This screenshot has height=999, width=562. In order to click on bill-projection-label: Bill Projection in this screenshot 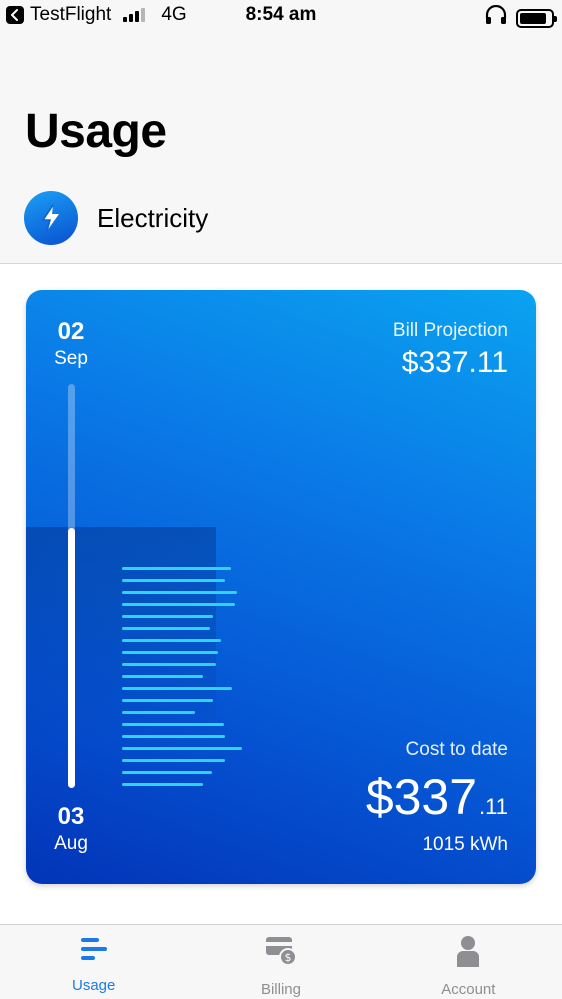, I will do `click(450, 330)`.